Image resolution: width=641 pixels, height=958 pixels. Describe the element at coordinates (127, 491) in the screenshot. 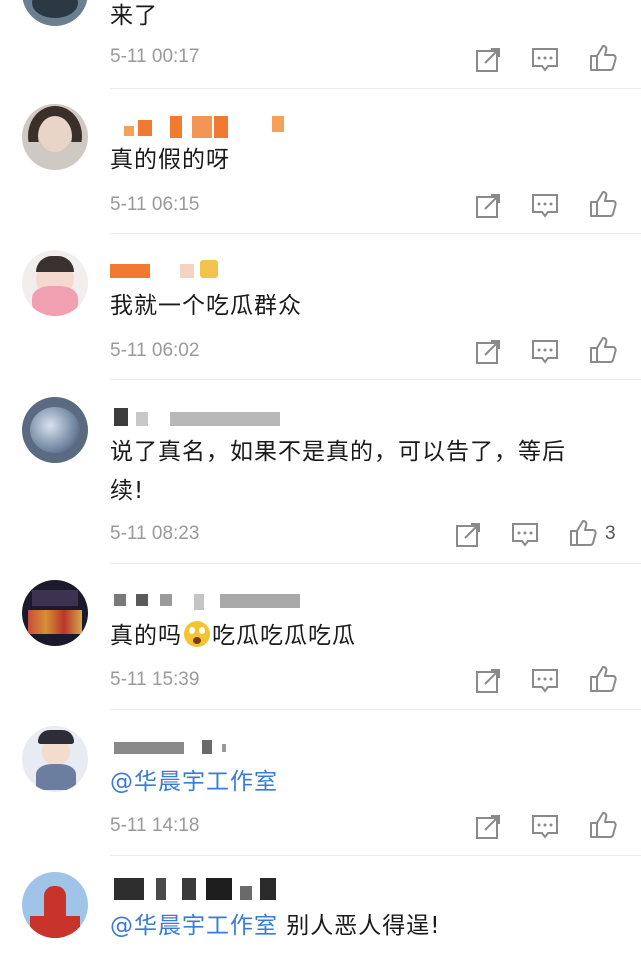

I see `comment-text-continued: 续!` at that location.